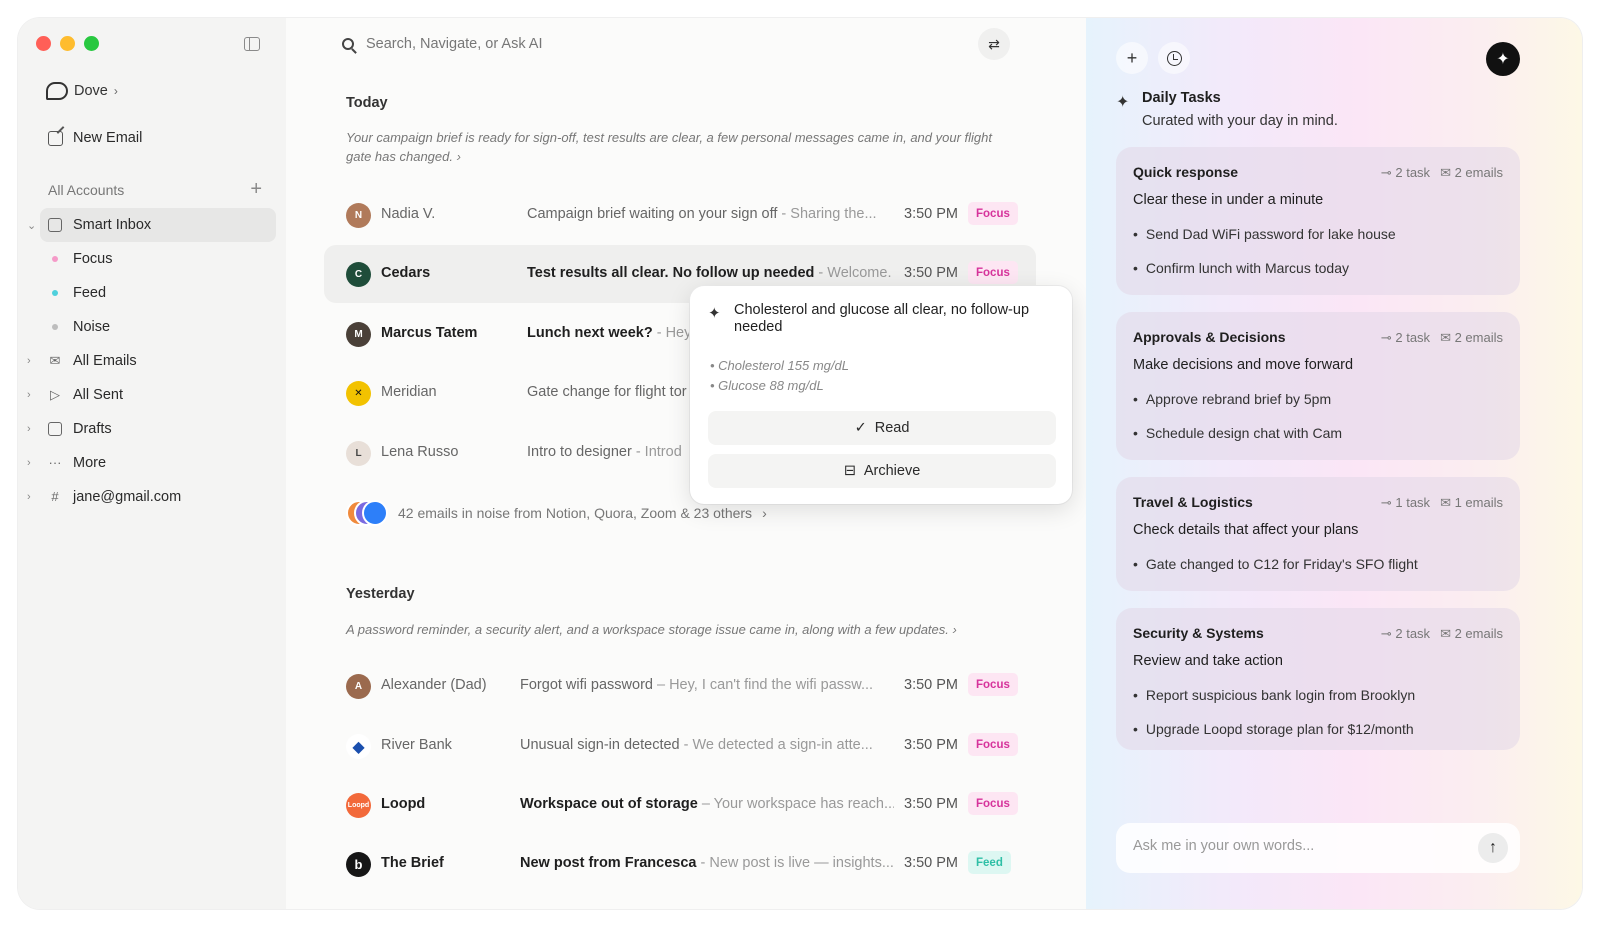 This screenshot has height=927, width=1600. Describe the element at coordinates (95, 138) in the screenshot. I see `new-email-button: New Email` at that location.